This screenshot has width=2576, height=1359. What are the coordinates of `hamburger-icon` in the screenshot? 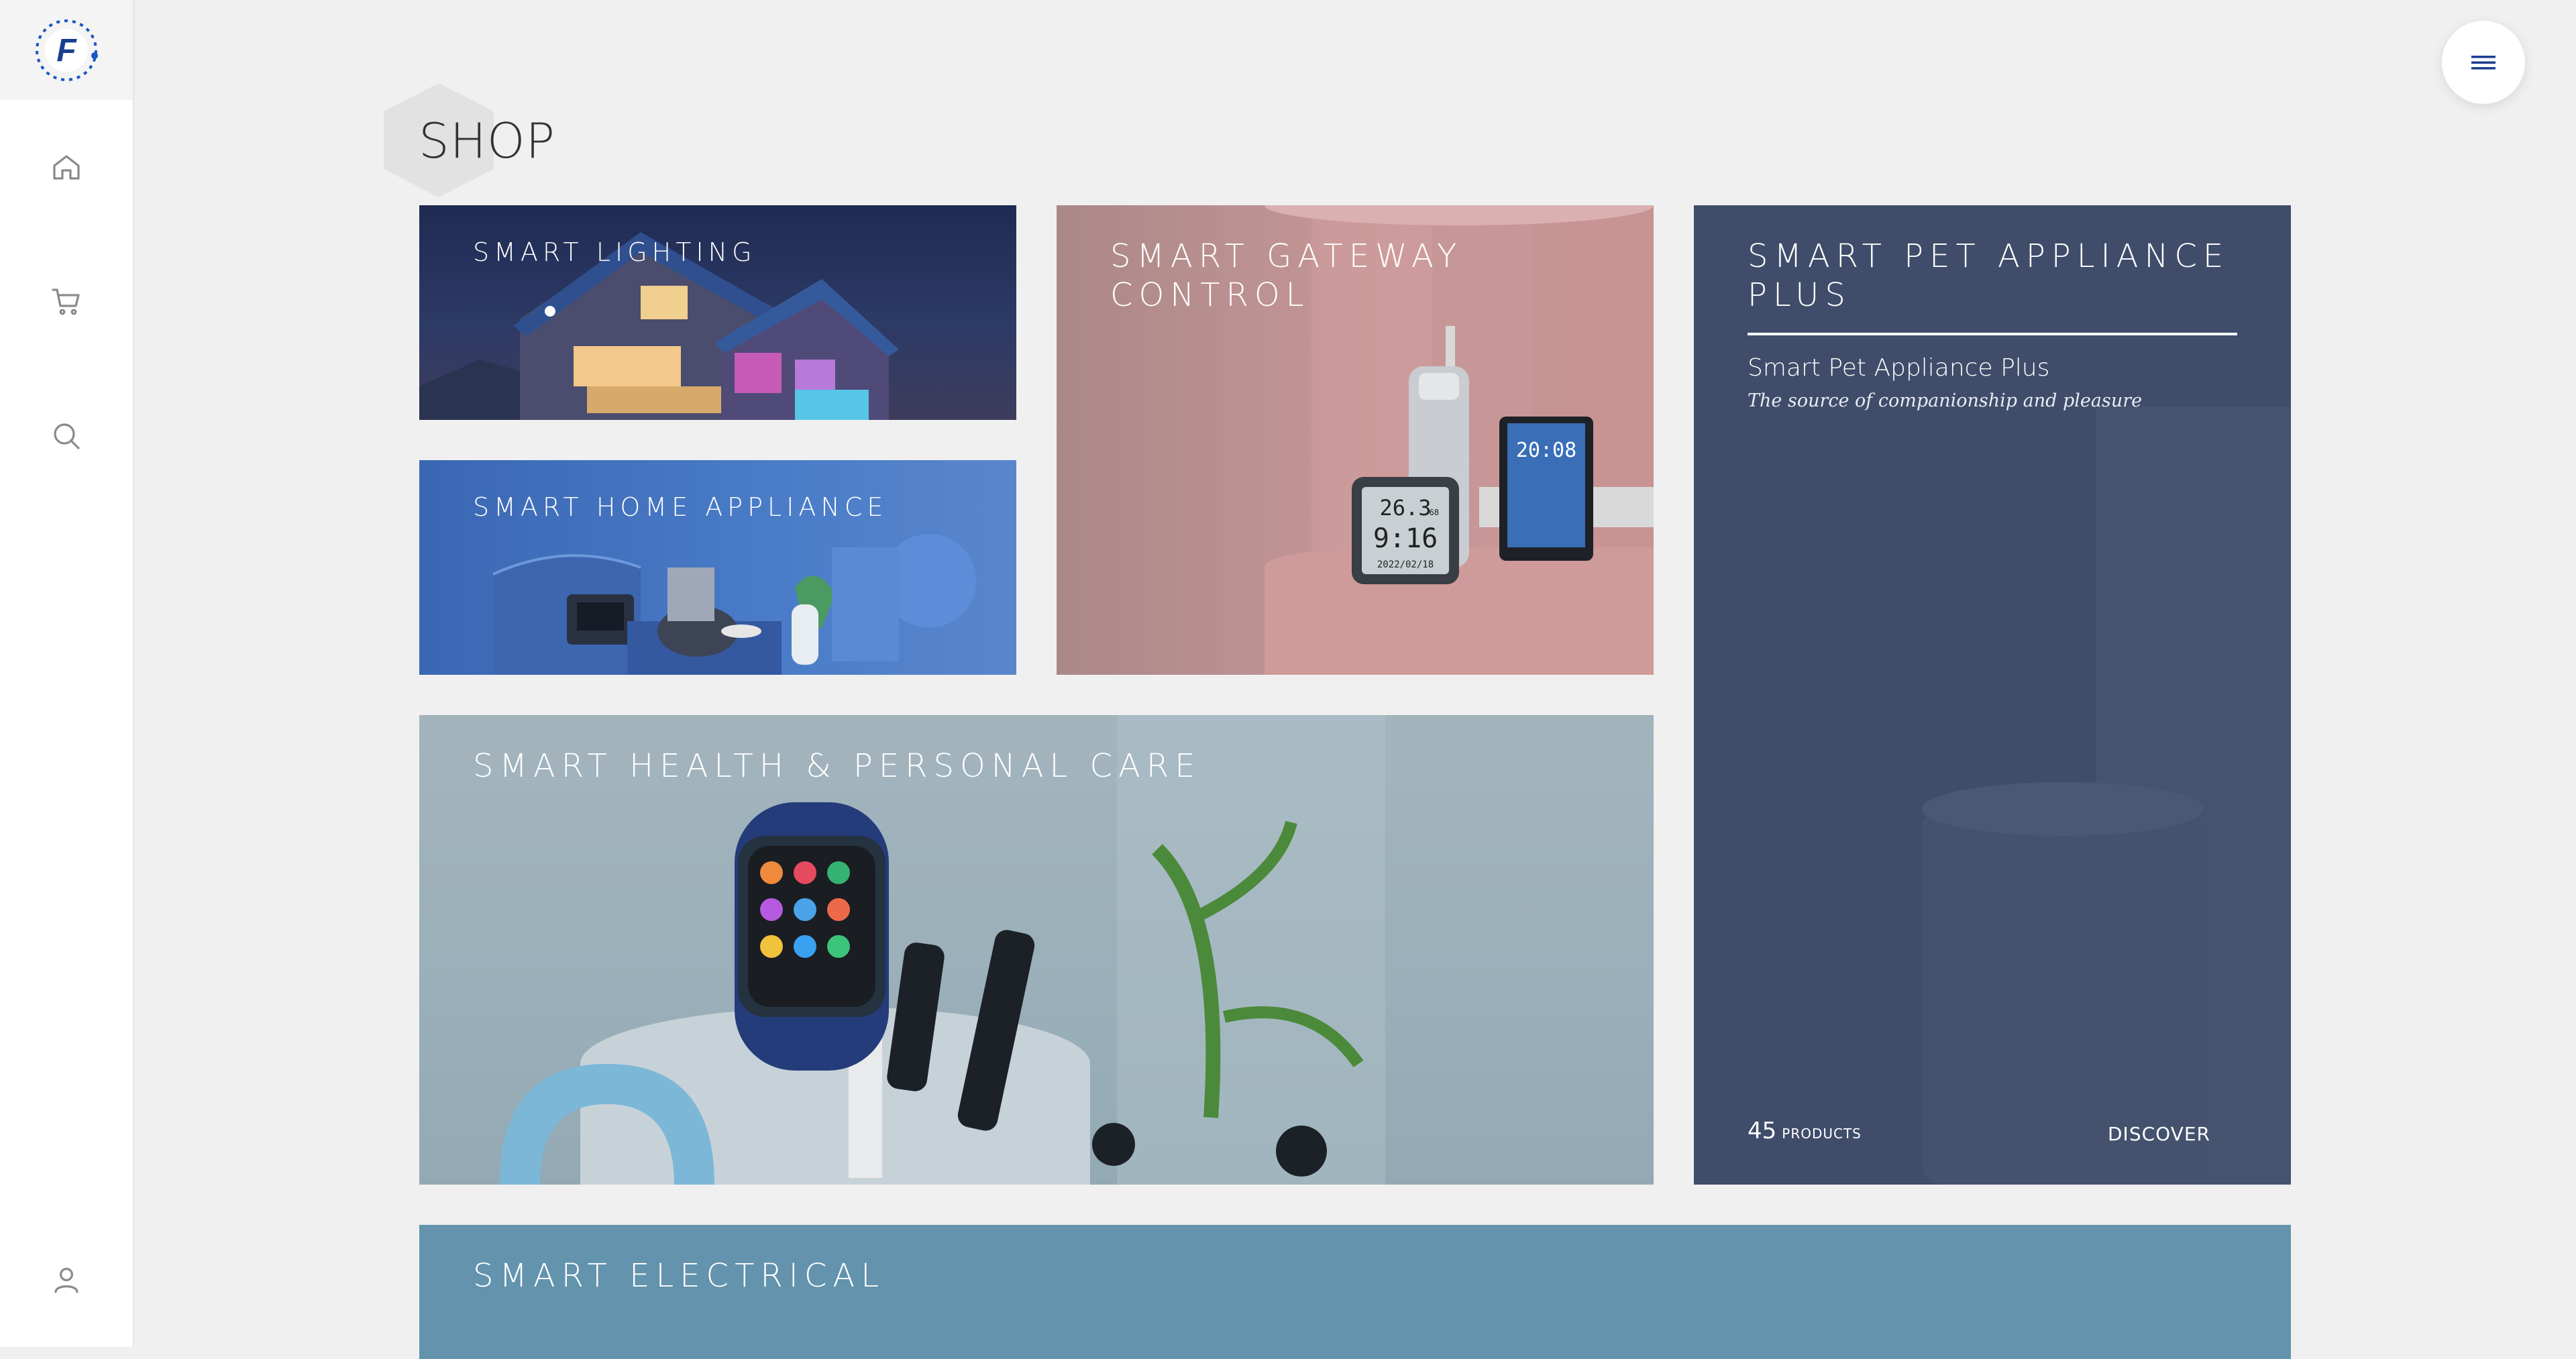 It's located at (2483, 63).